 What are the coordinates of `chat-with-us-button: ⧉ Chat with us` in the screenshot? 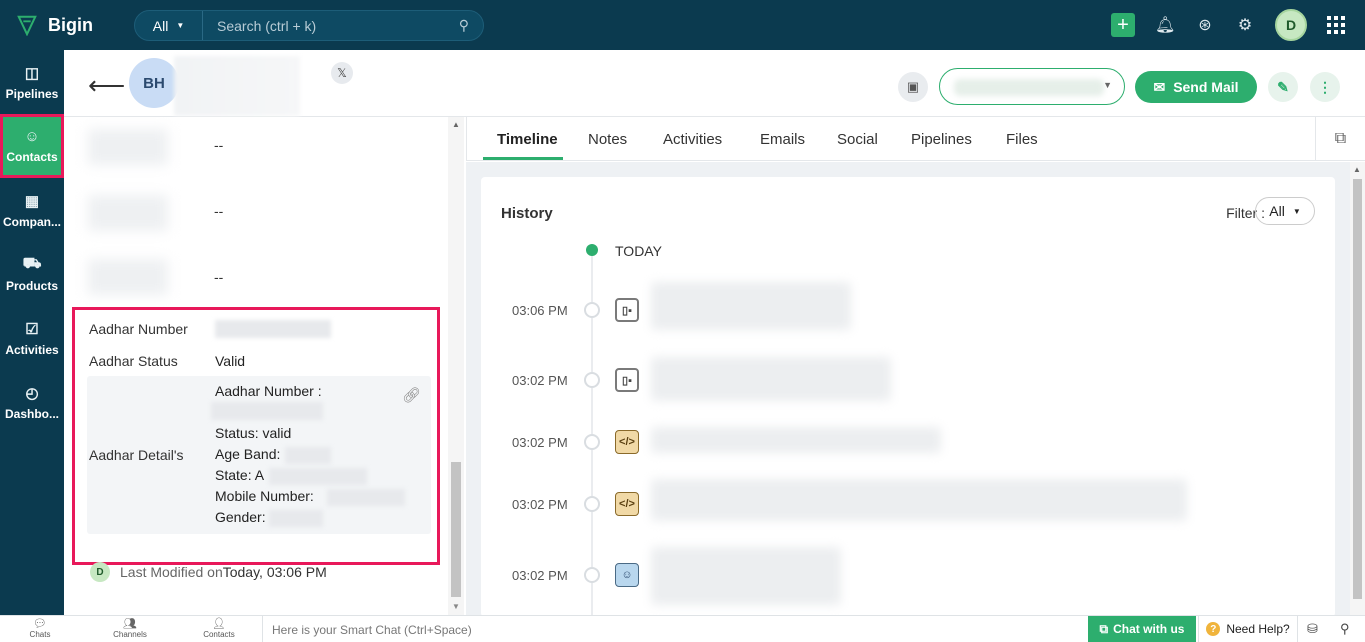 It's located at (1142, 629).